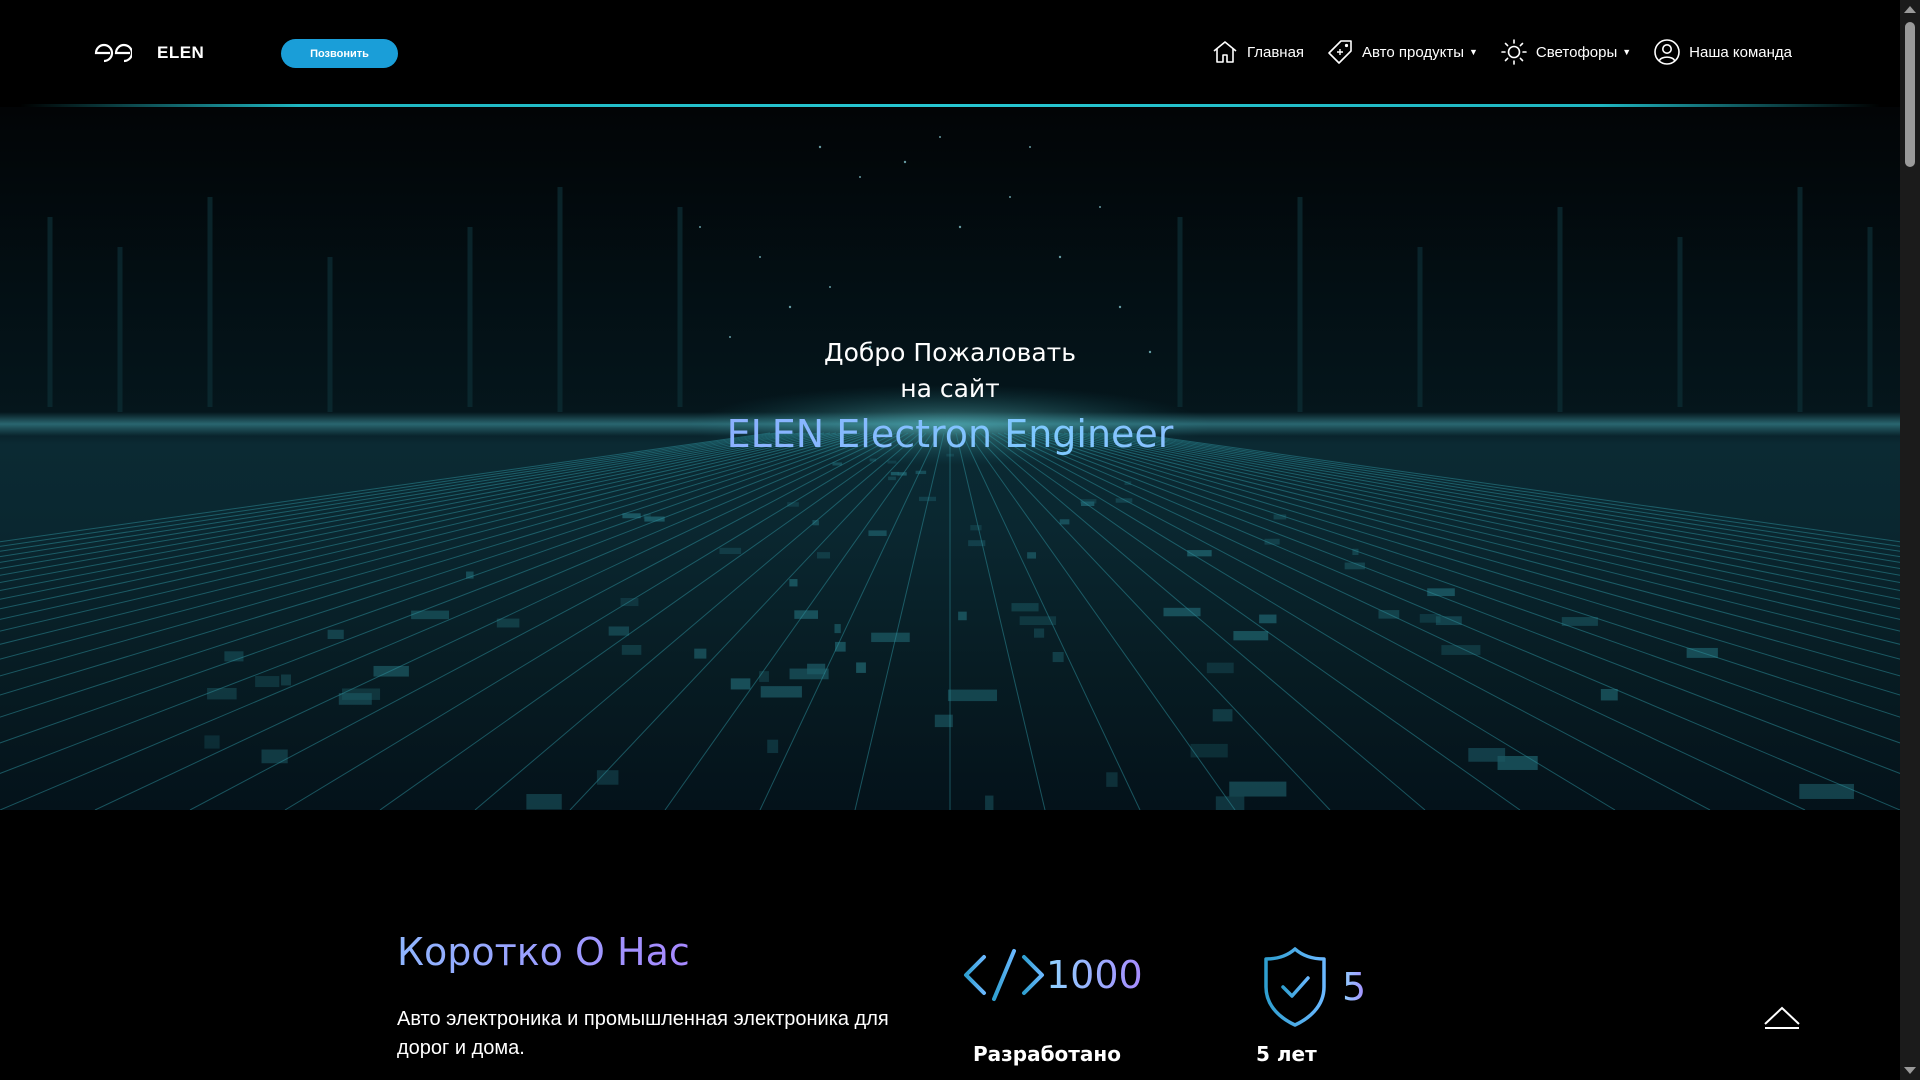 This screenshot has width=1920, height=1080. I want to click on page-scrollbar, so click(1910, 540).